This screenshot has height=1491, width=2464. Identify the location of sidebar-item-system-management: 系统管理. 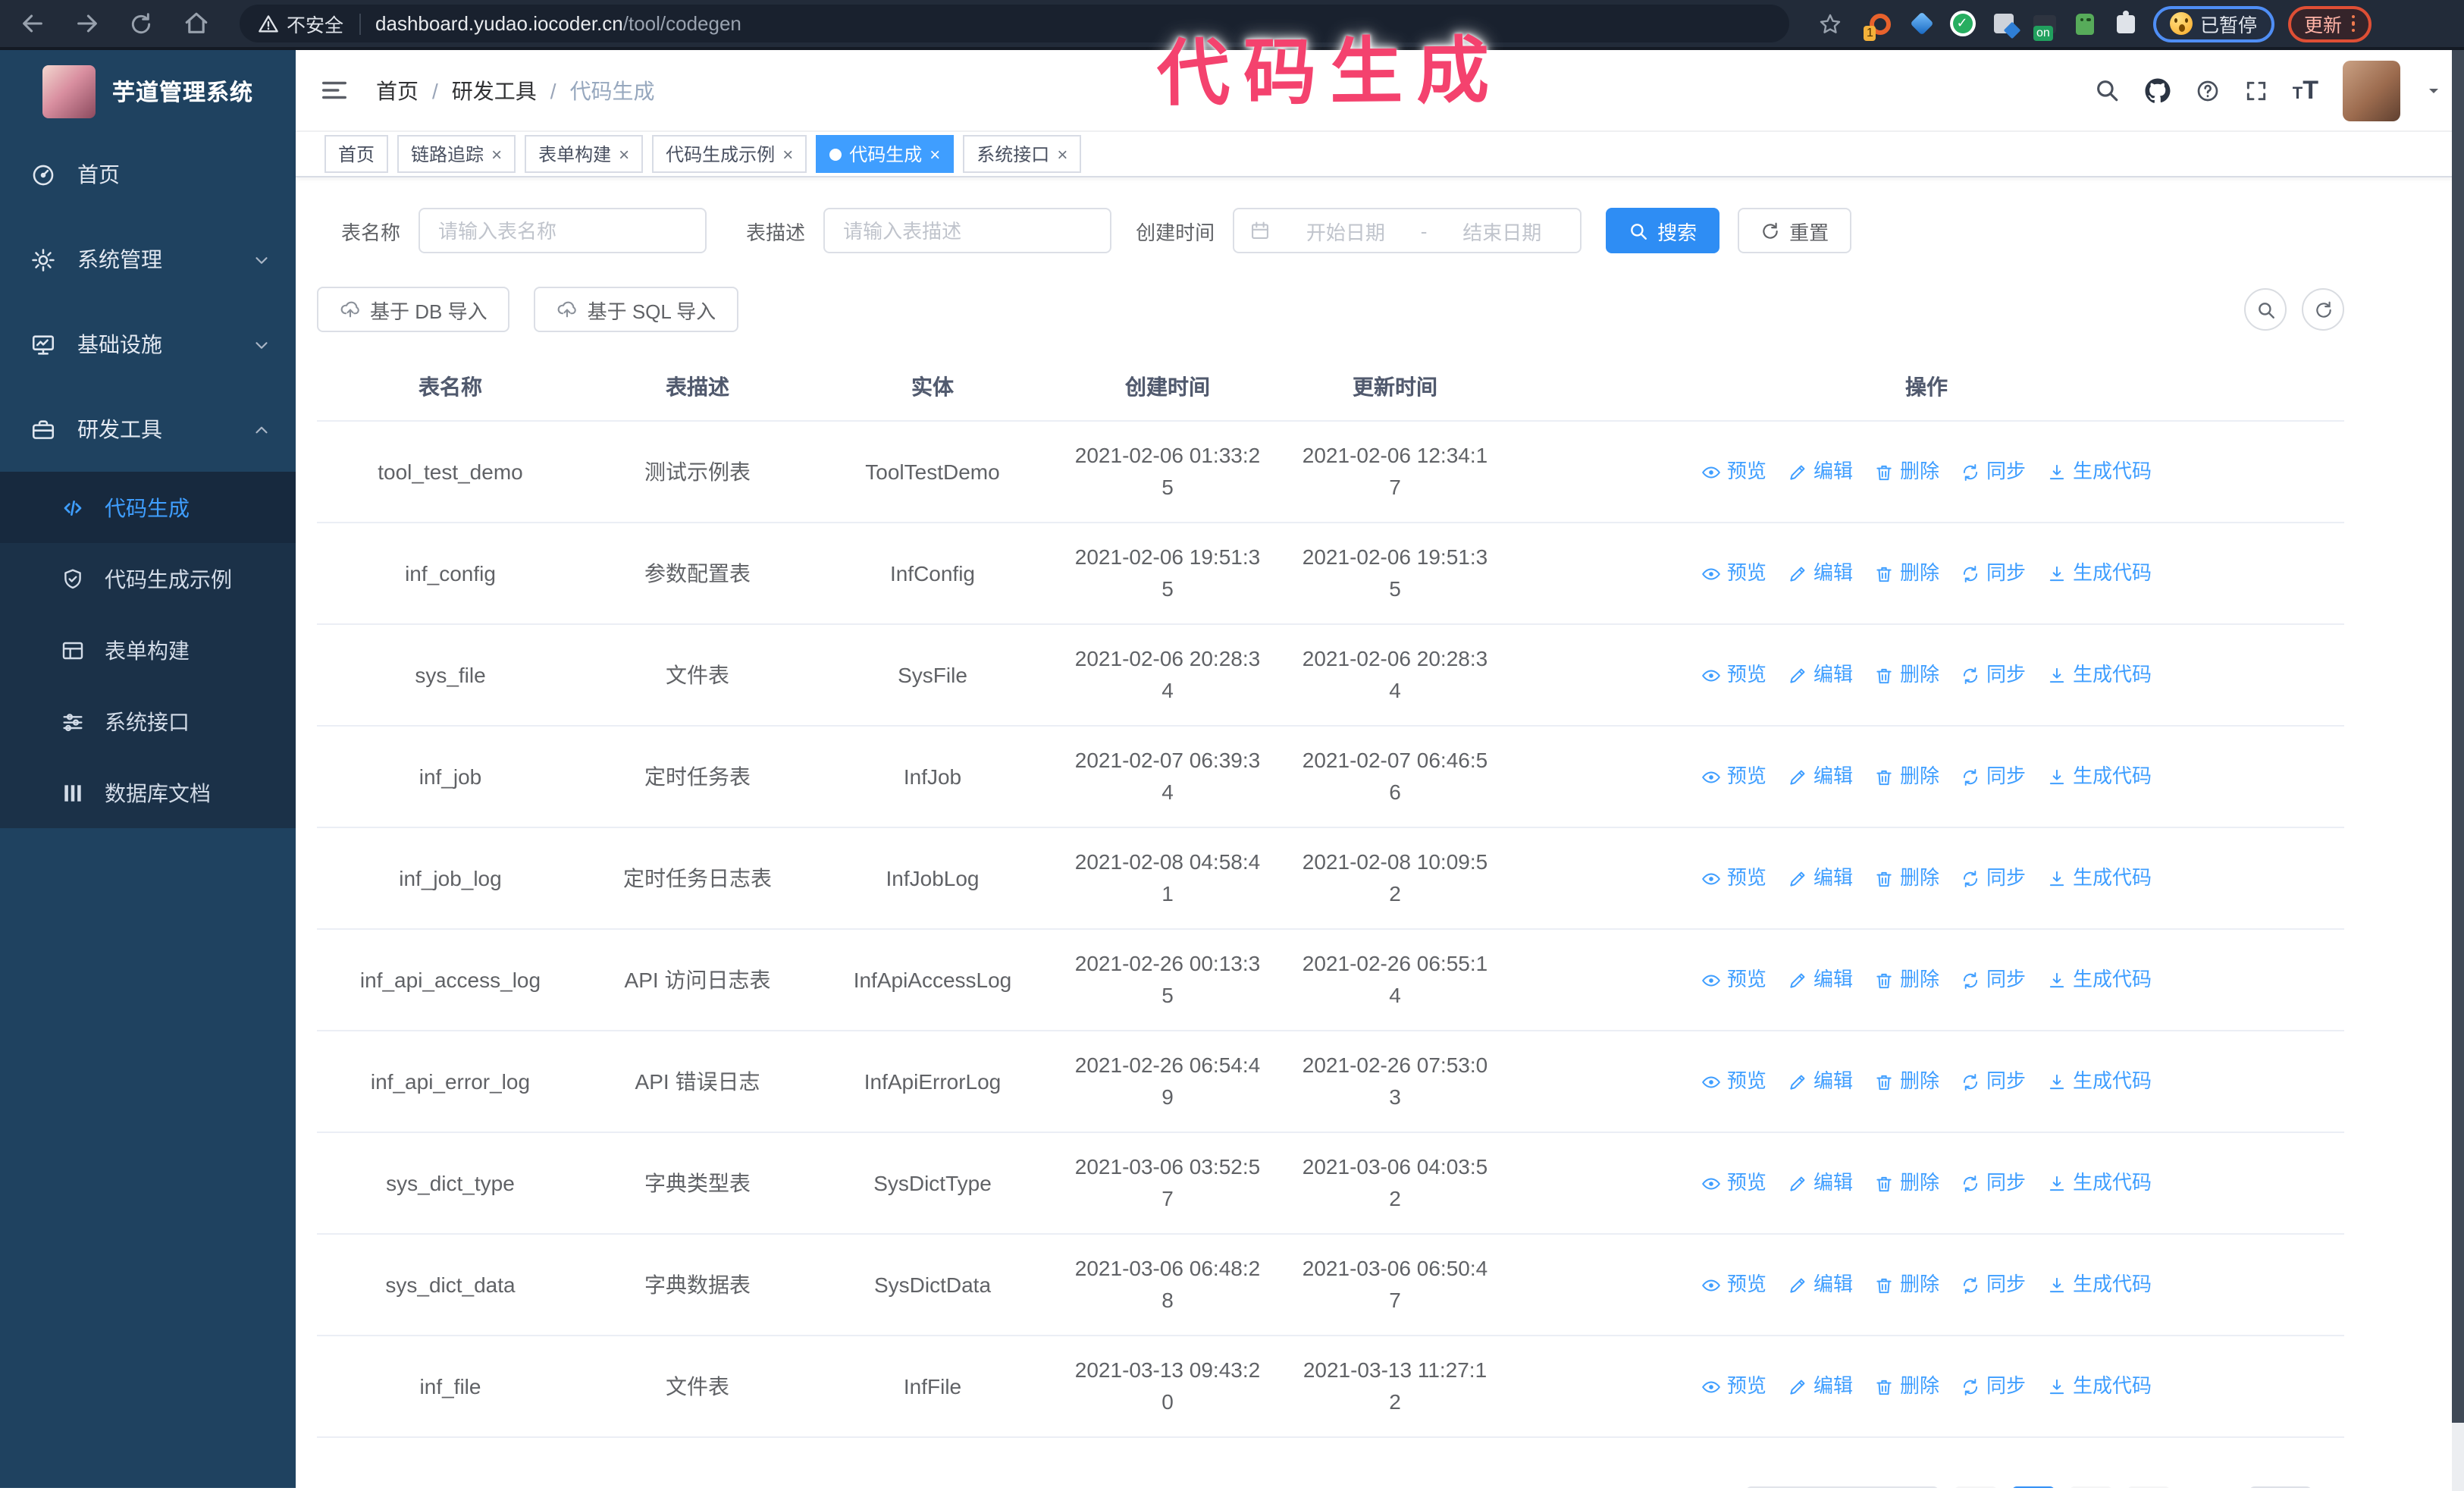
(148, 259).